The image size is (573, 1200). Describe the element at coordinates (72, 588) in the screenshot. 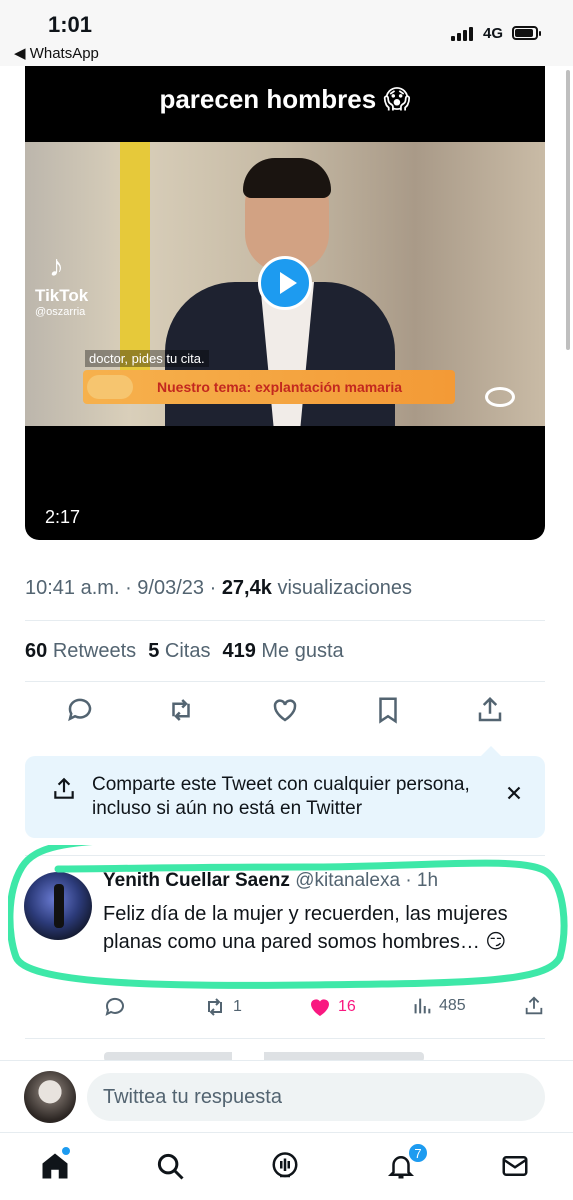

I see `tweet-time: 10:41 a.m.` at that location.